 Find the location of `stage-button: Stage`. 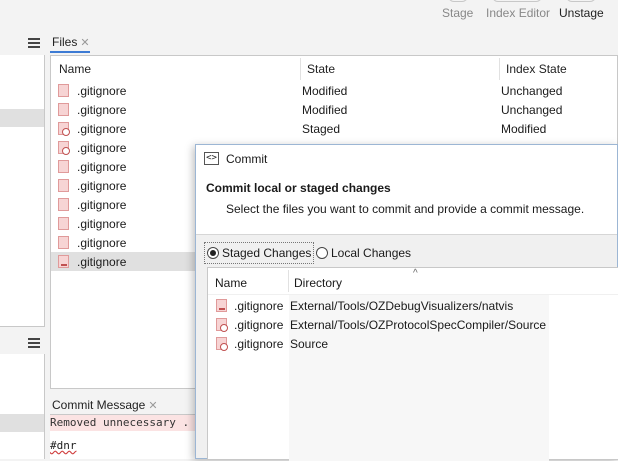

stage-button: Stage is located at coordinates (457, 13).